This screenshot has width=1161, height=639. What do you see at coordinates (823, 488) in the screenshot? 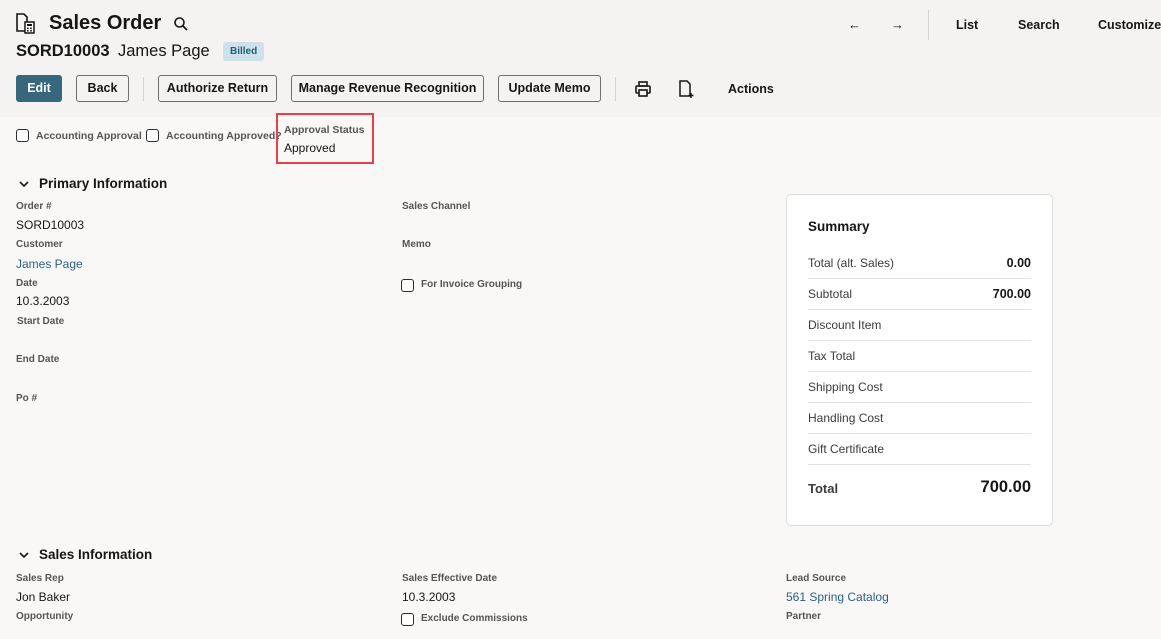
I see `summary-total-label: Total` at bounding box center [823, 488].